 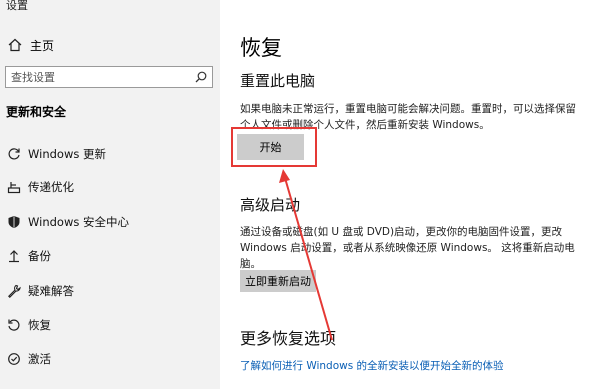 I want to click on home-icon, so click(x=15, y=45).